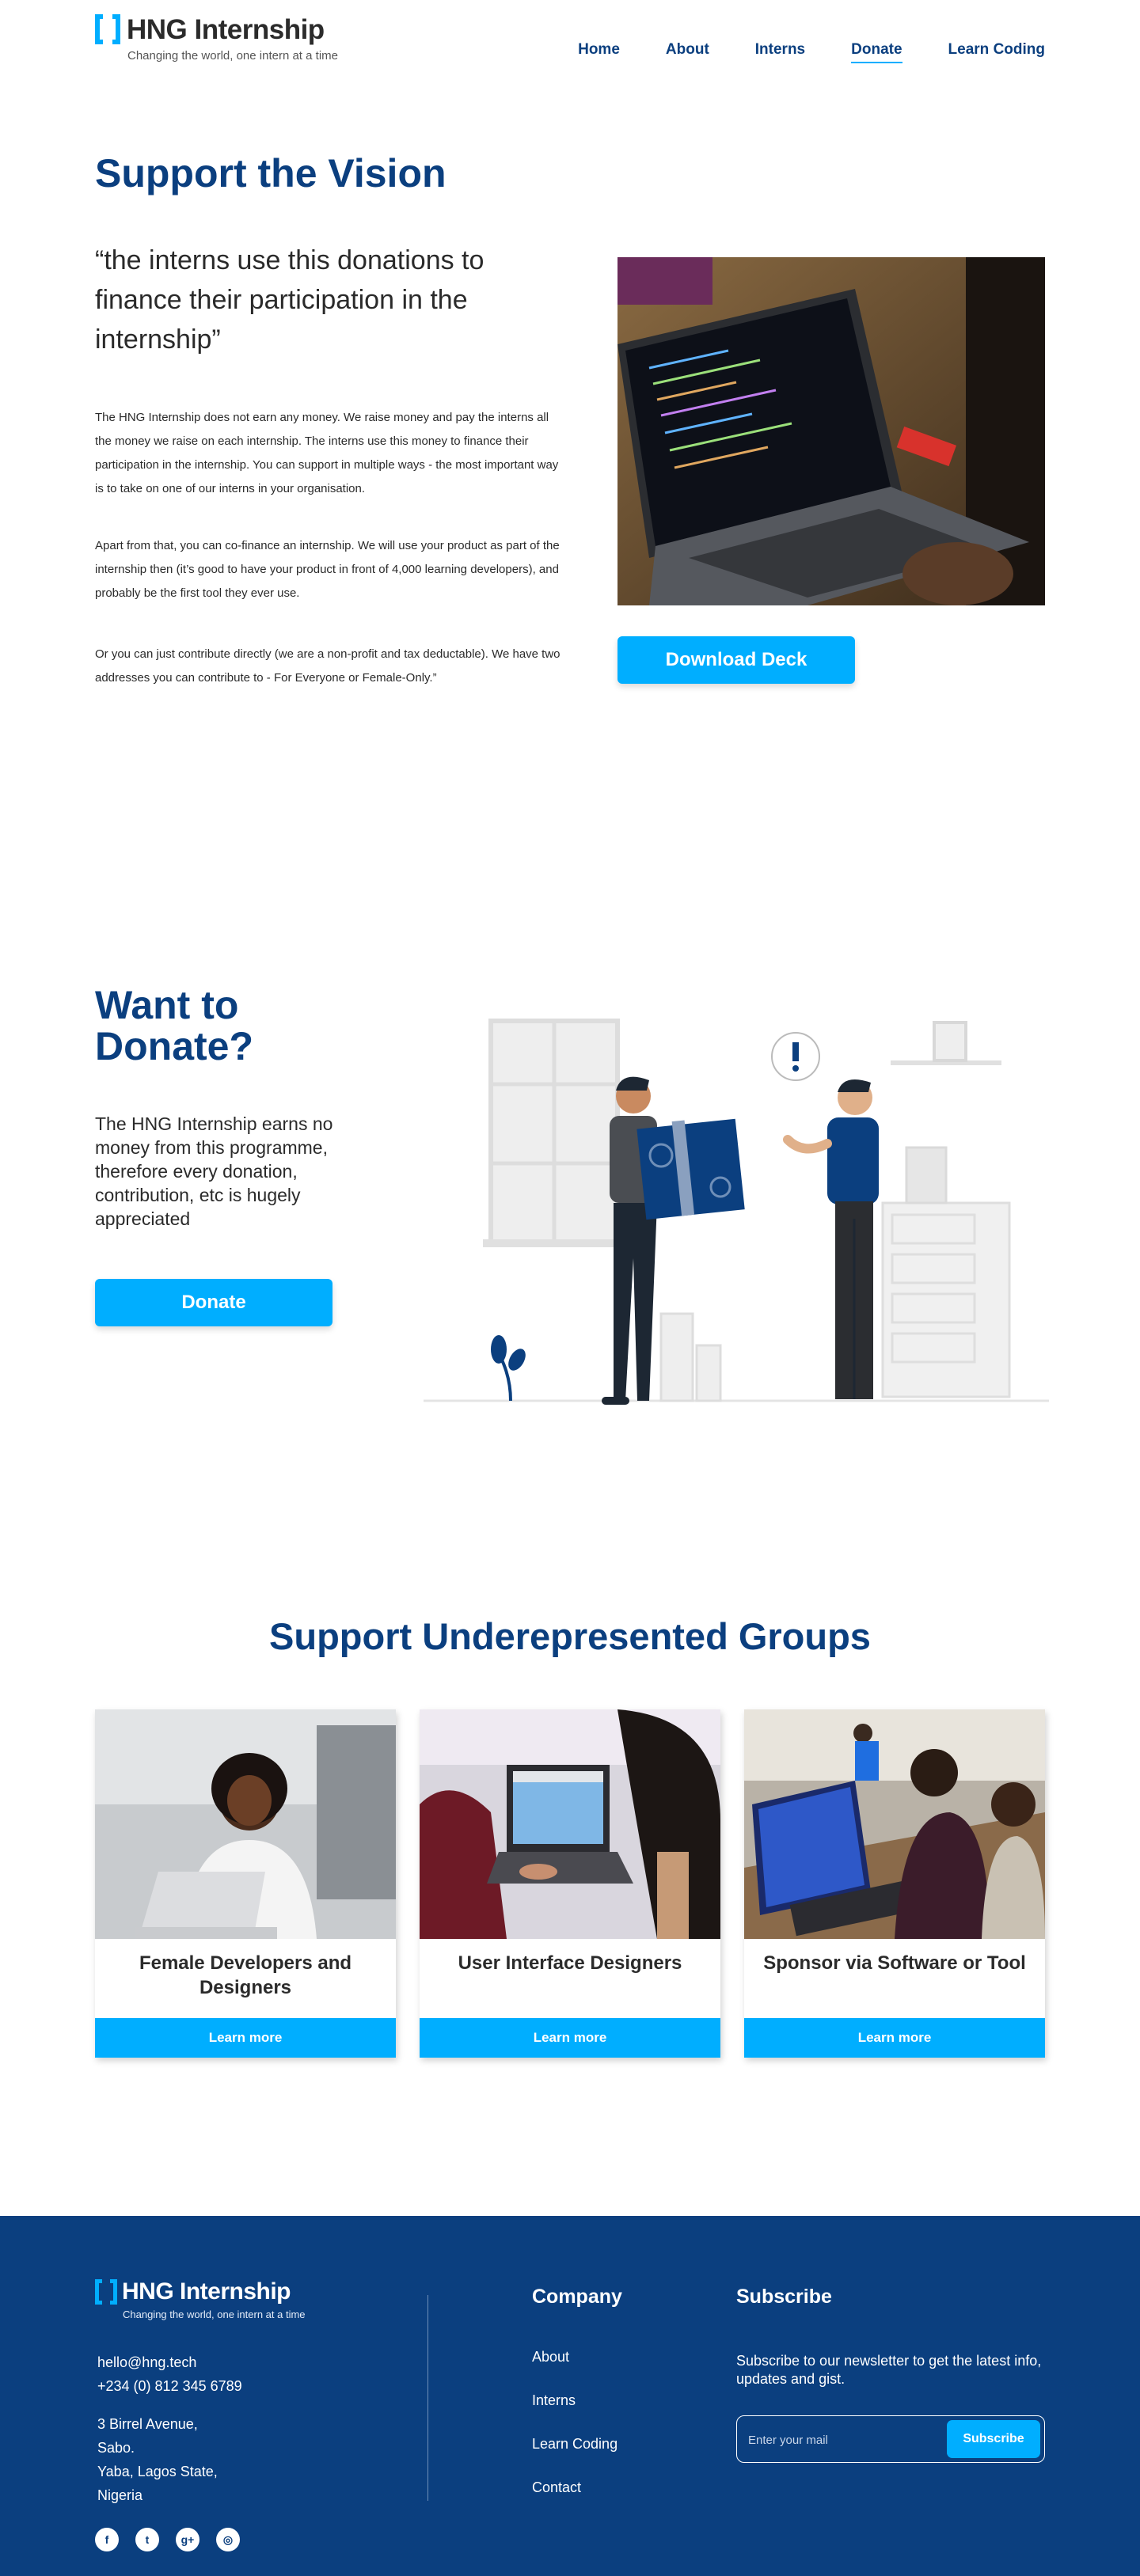 Image resolution: width=1140 pixels, height=2576 pixels. What do you see at coordinates (167, 2539) in the screenshot?
I see `social-links: f t g+ ◎` at bounding box center [167, 2539].